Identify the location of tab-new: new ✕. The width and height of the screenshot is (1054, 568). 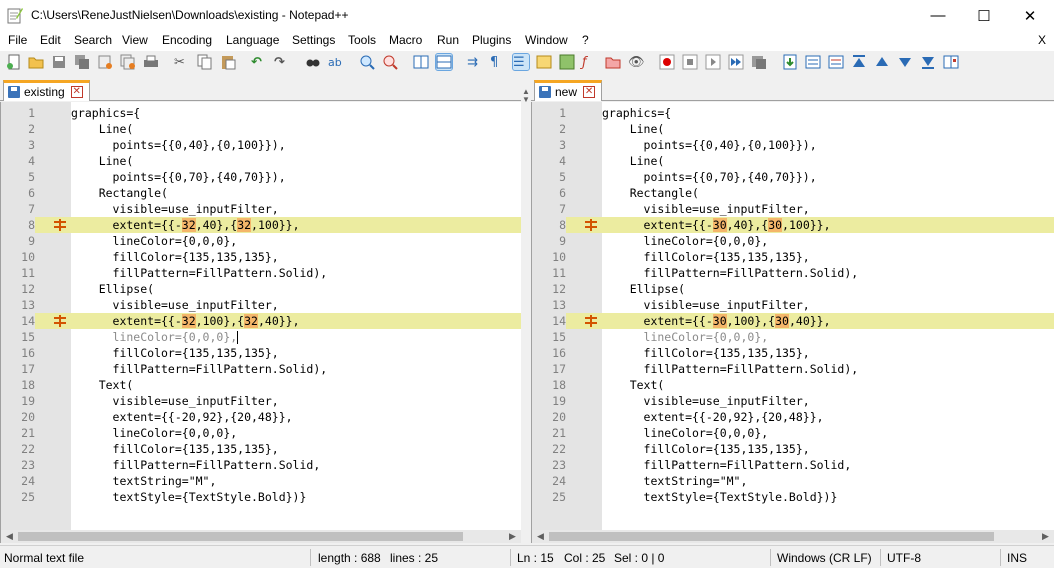
(568, 90).